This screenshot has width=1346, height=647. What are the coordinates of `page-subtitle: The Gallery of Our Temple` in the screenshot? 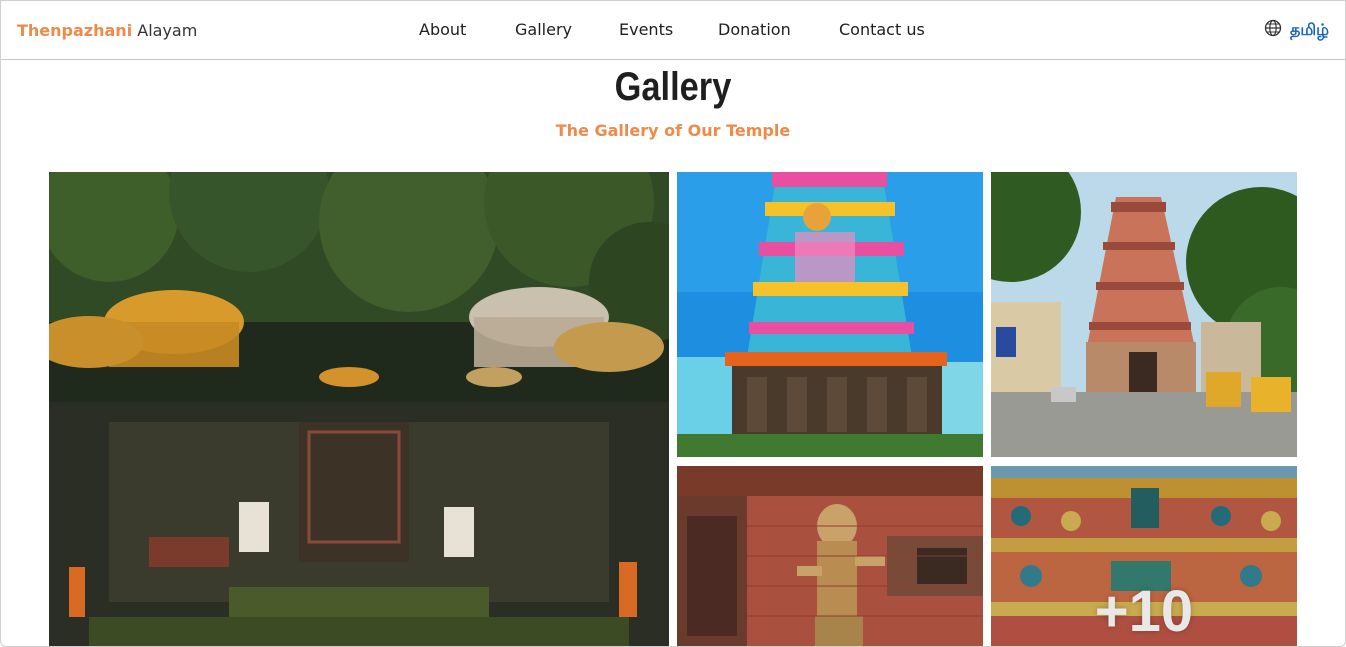 It's located at (673, 130).